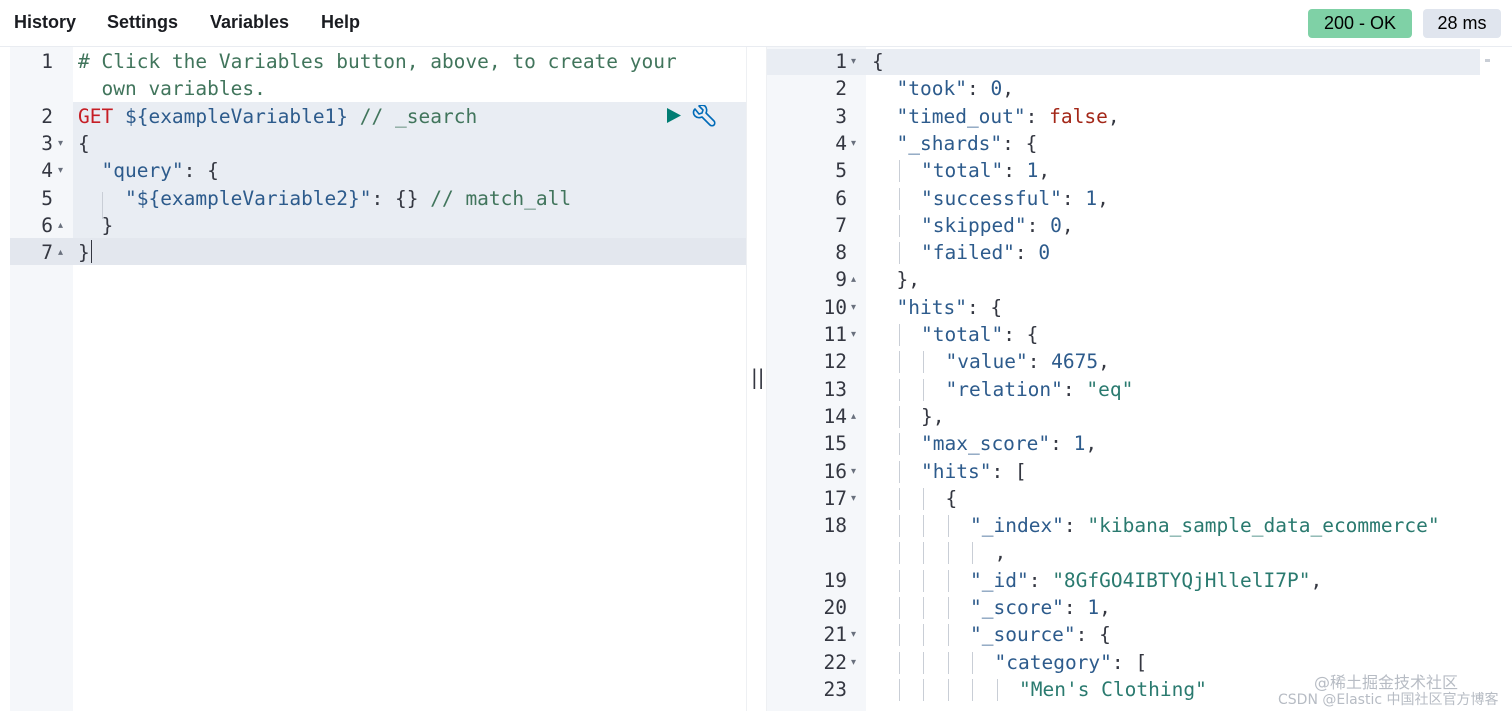  I want to click on code-text: ,, so click(1001, 552).